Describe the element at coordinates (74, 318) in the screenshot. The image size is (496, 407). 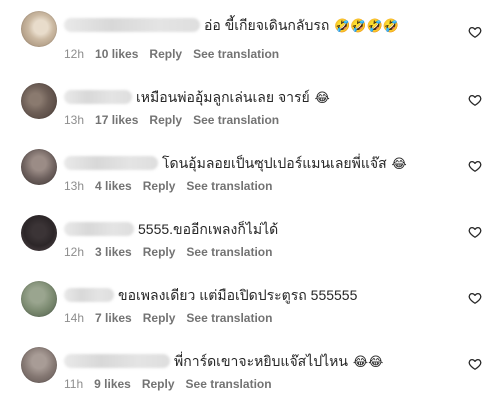
I see `comment-time: 14h` at that location.